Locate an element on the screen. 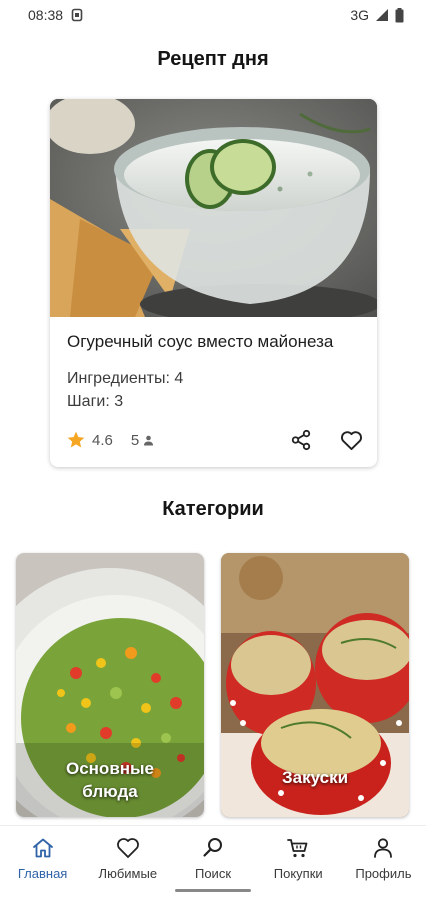 This screenshot has height=900, width=426. cart-icon is located at coordinates (297, 848).